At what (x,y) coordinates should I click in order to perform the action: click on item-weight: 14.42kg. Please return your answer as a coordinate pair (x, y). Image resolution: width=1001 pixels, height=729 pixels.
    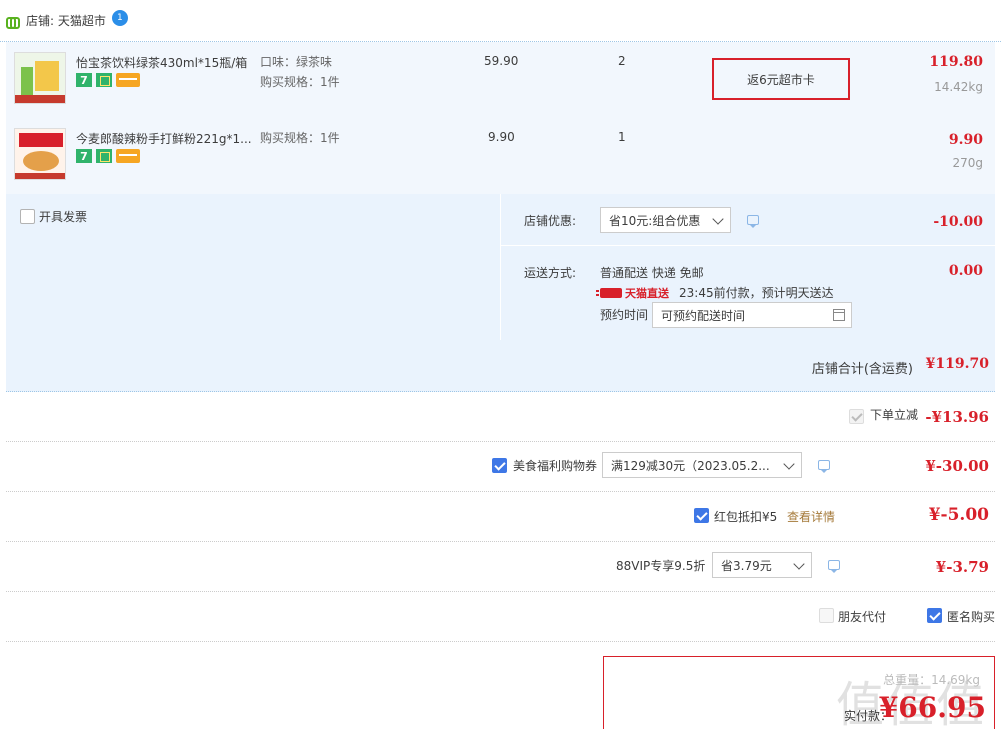
    Looking at the image, I should click on (958, 87).